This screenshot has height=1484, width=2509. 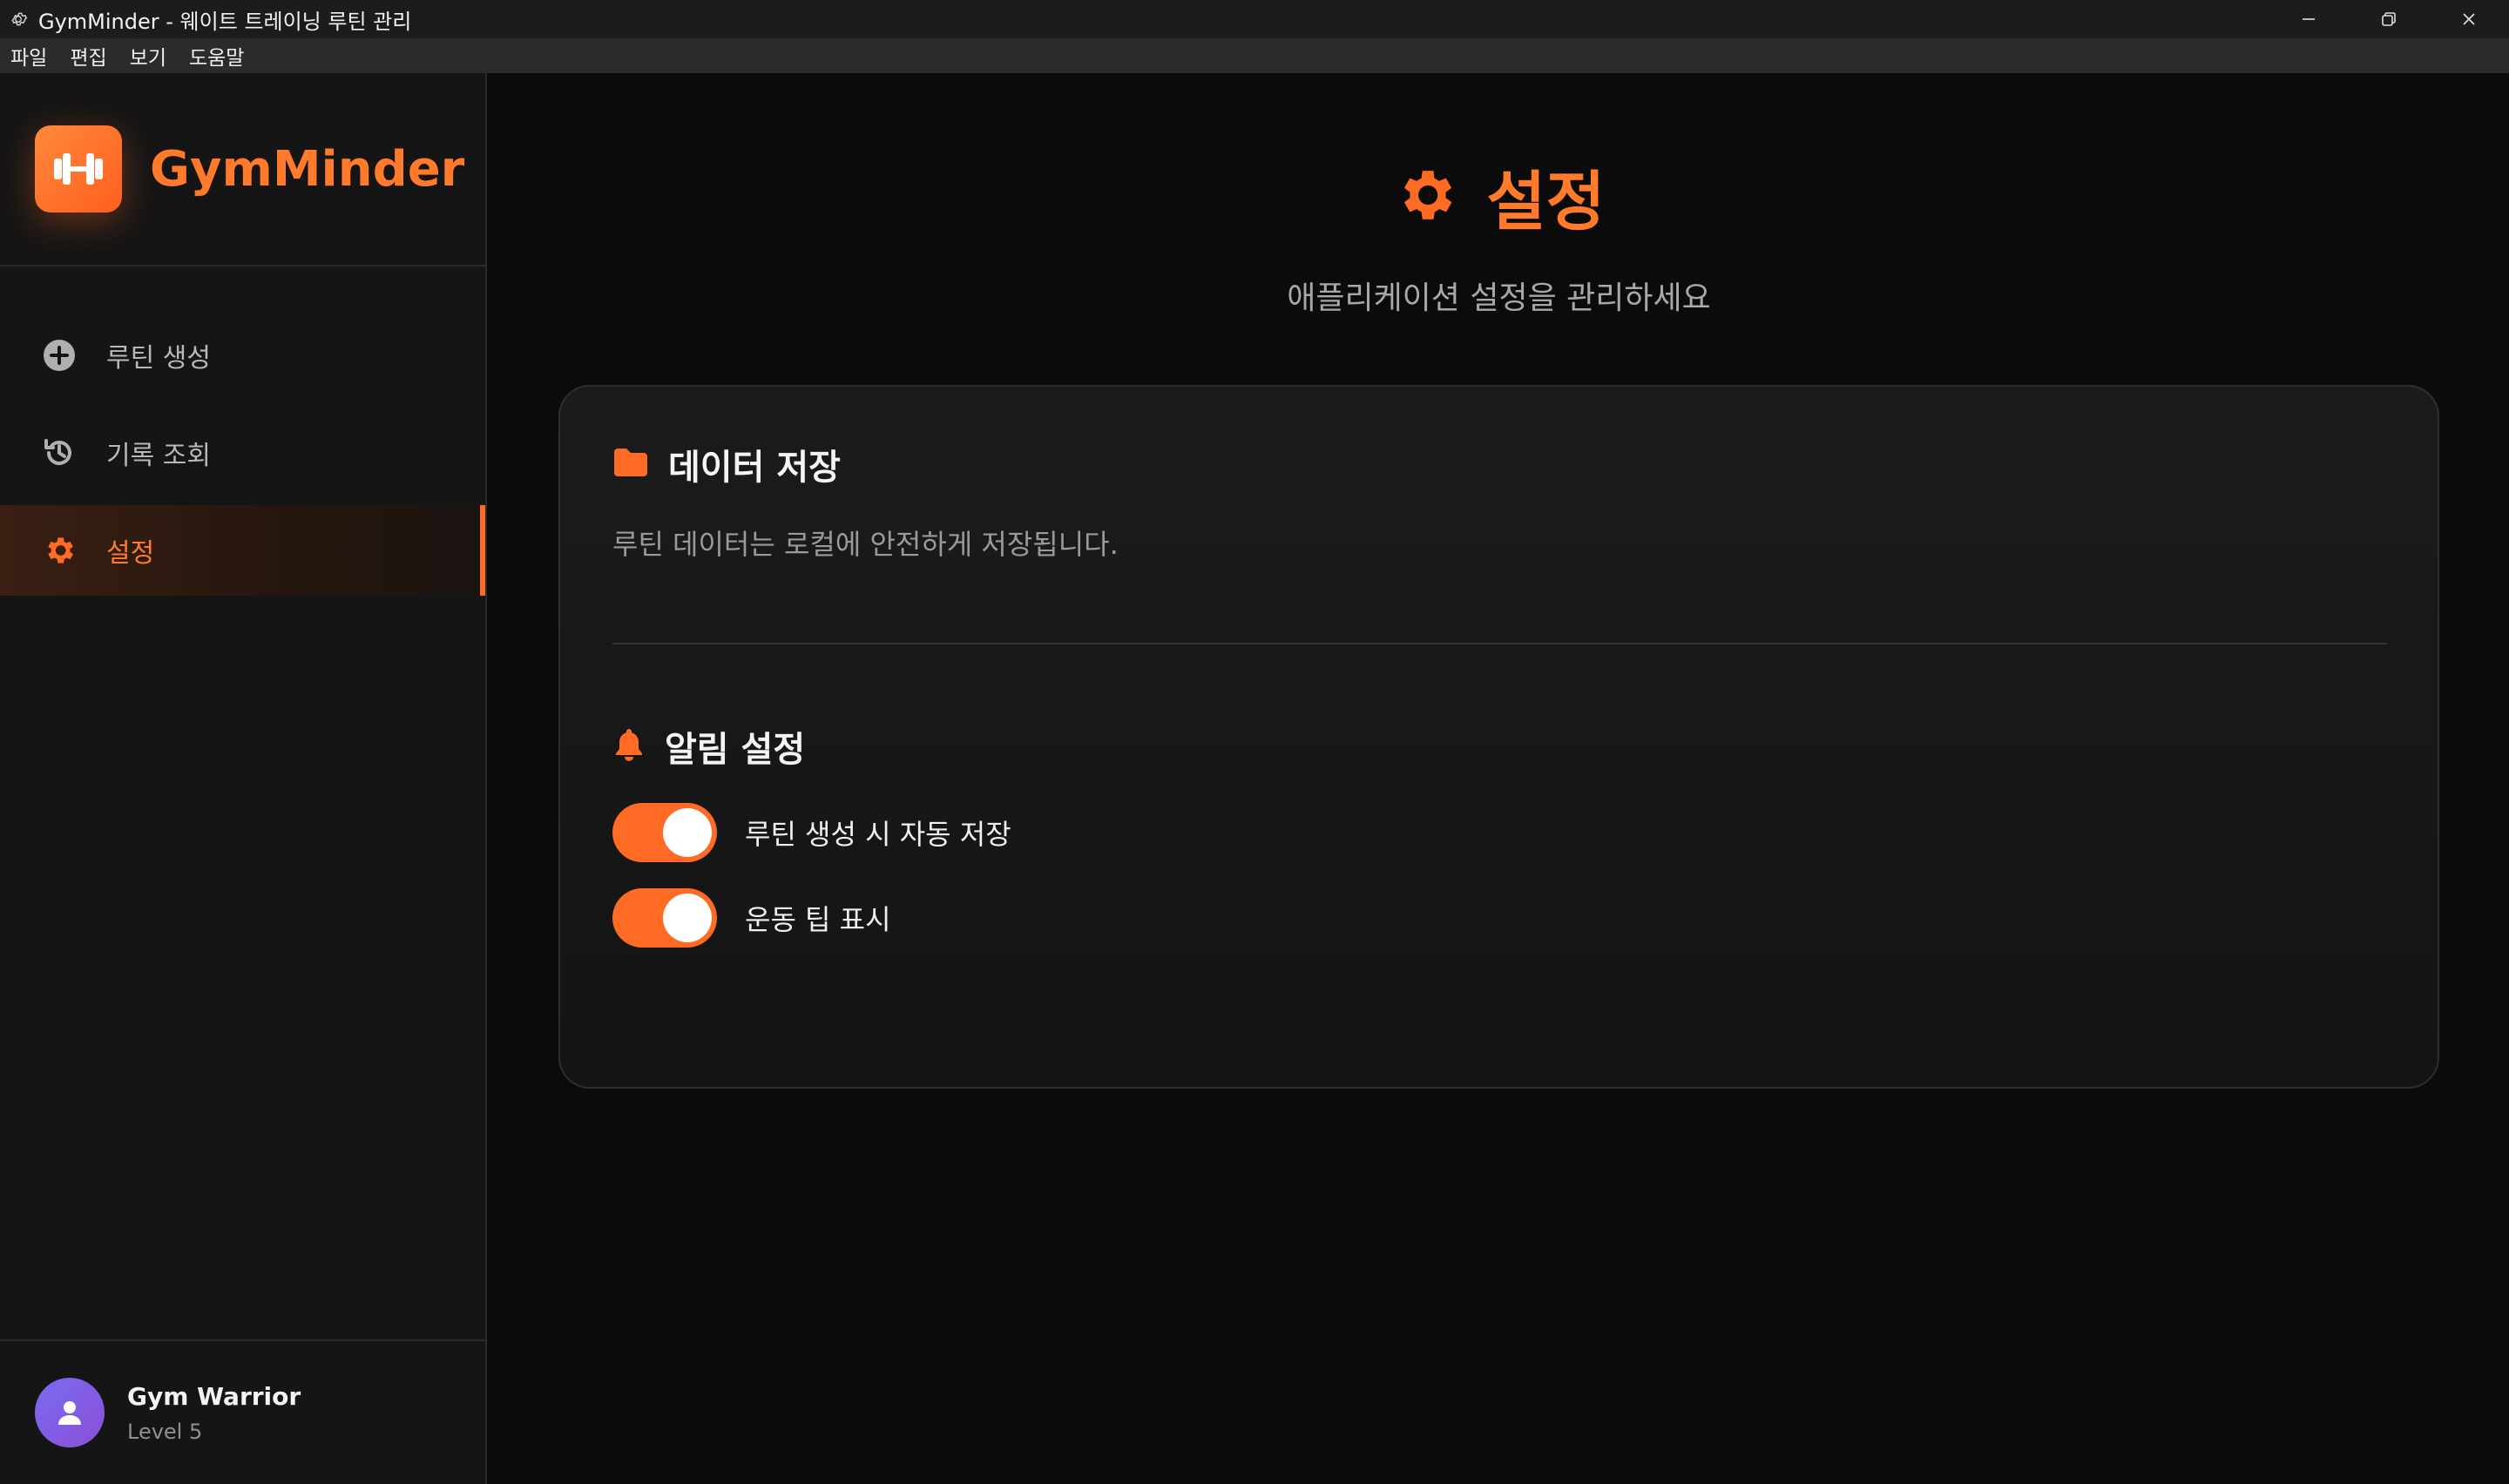 I want to click on user-level: Level 5, so click(x=165, y=1431).